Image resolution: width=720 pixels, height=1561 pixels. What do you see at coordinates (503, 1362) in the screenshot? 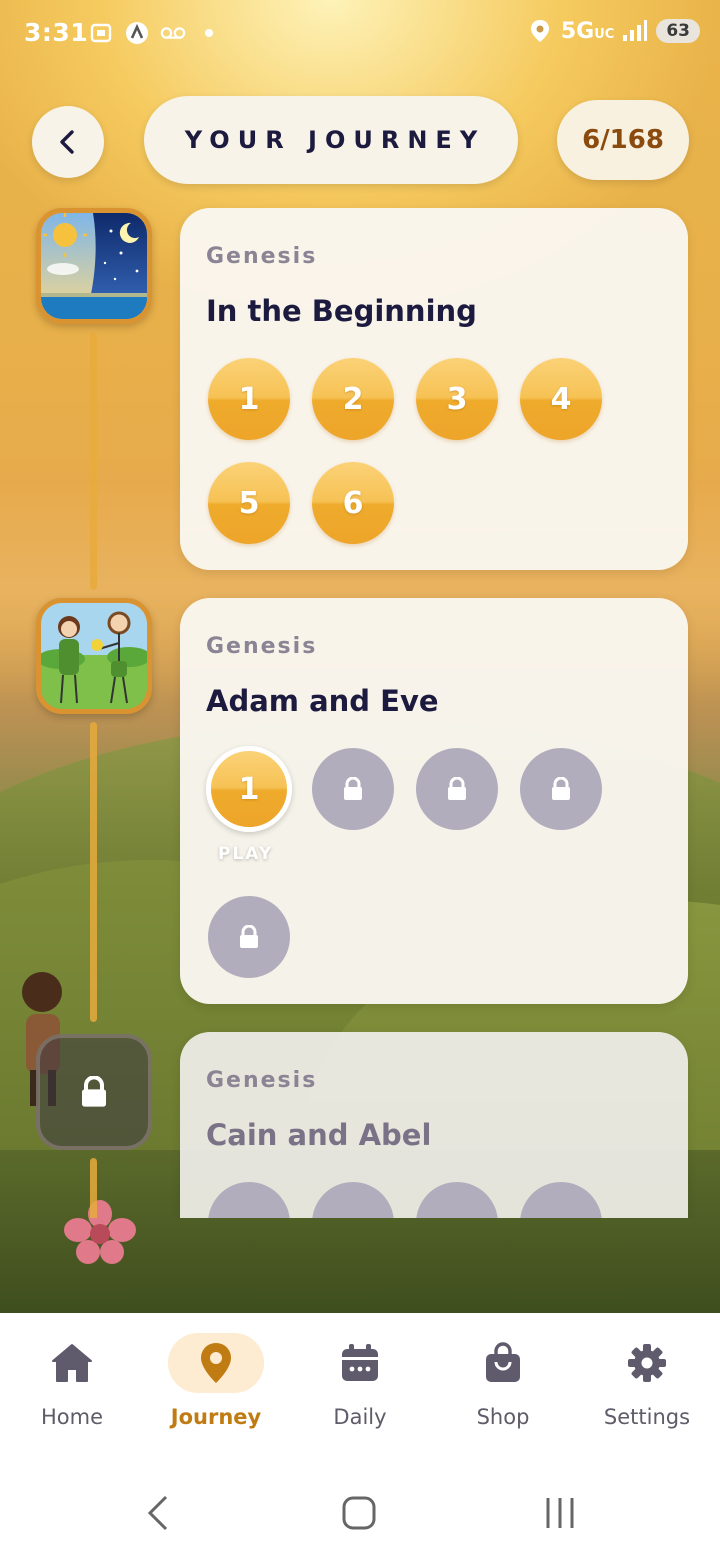
I see `shopping-bag-icon` at bounding box center [503, 1362].